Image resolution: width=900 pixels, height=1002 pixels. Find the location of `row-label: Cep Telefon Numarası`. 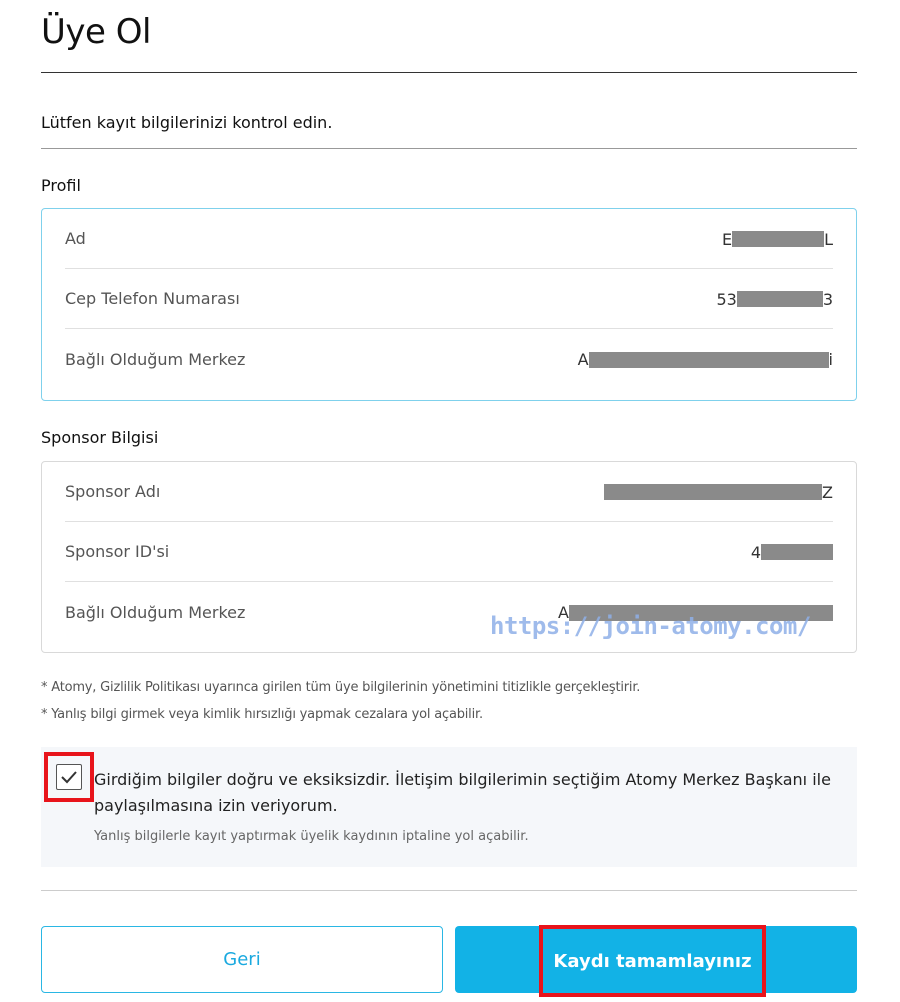

row-label: Cep Telefon Numarası is located at coordinates (152, 298).